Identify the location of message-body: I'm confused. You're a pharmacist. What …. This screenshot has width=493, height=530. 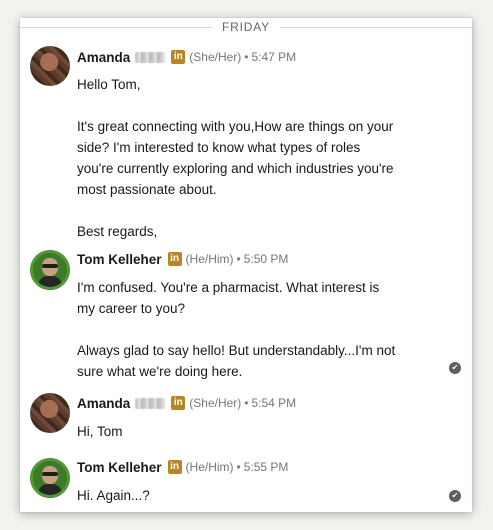
(257, 329).